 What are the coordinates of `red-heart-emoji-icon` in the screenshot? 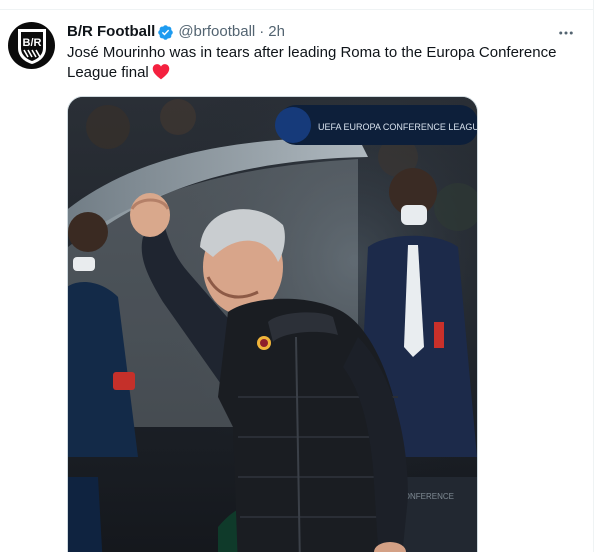 It's located at (160, 72).